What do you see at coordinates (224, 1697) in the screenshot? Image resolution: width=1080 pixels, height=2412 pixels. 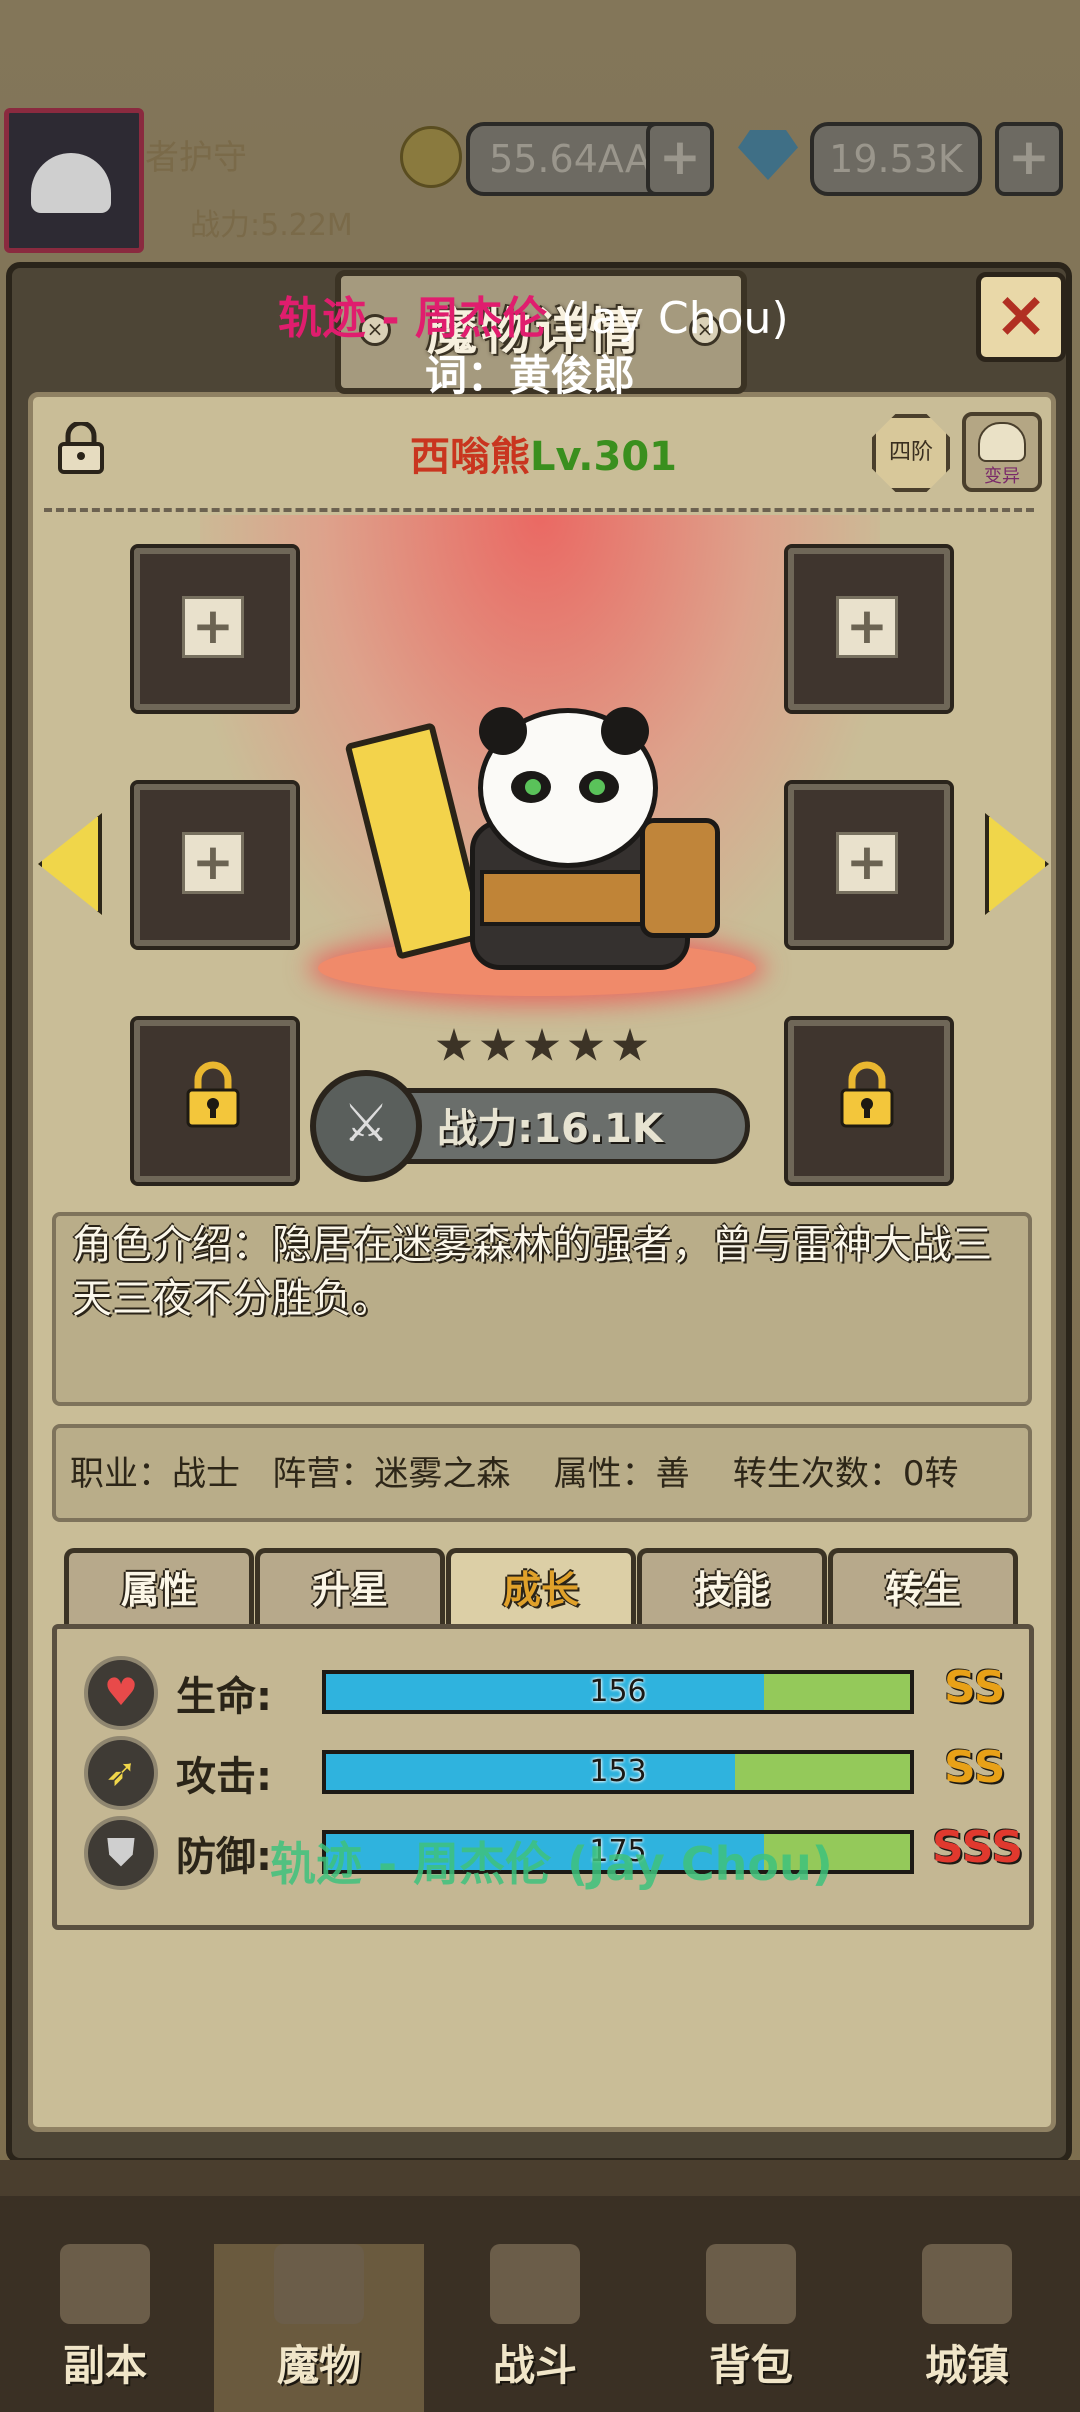 I see `stat-label-hp: 生命:` at bounding box center [224, 1697].